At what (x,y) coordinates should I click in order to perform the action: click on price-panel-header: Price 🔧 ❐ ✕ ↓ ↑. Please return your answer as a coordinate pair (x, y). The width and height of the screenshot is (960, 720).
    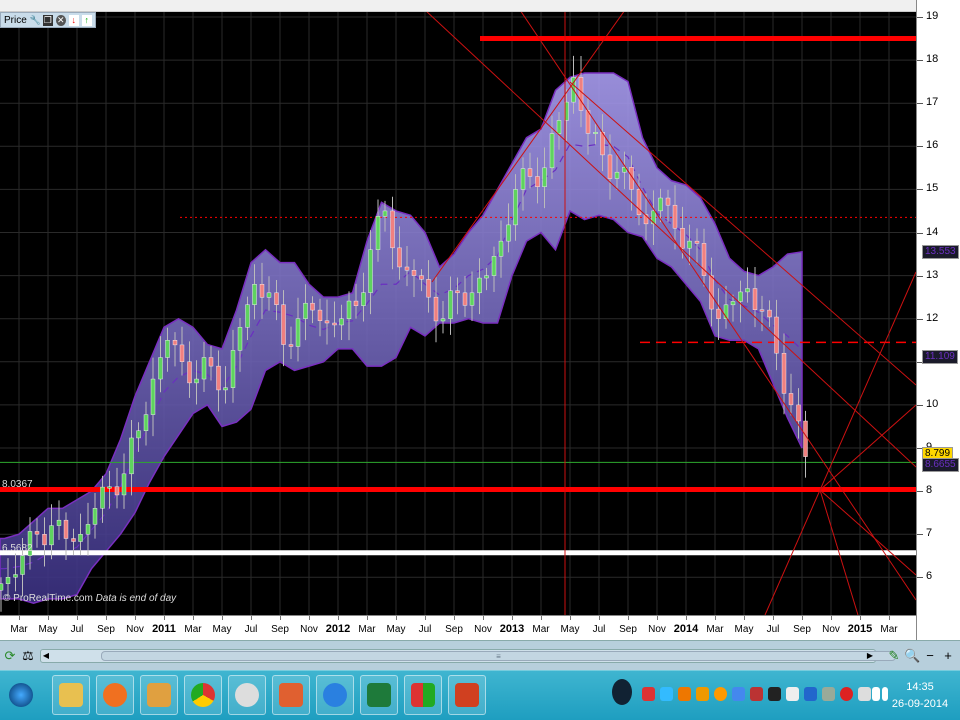
    Looking at the image, I should click on (48, 20).